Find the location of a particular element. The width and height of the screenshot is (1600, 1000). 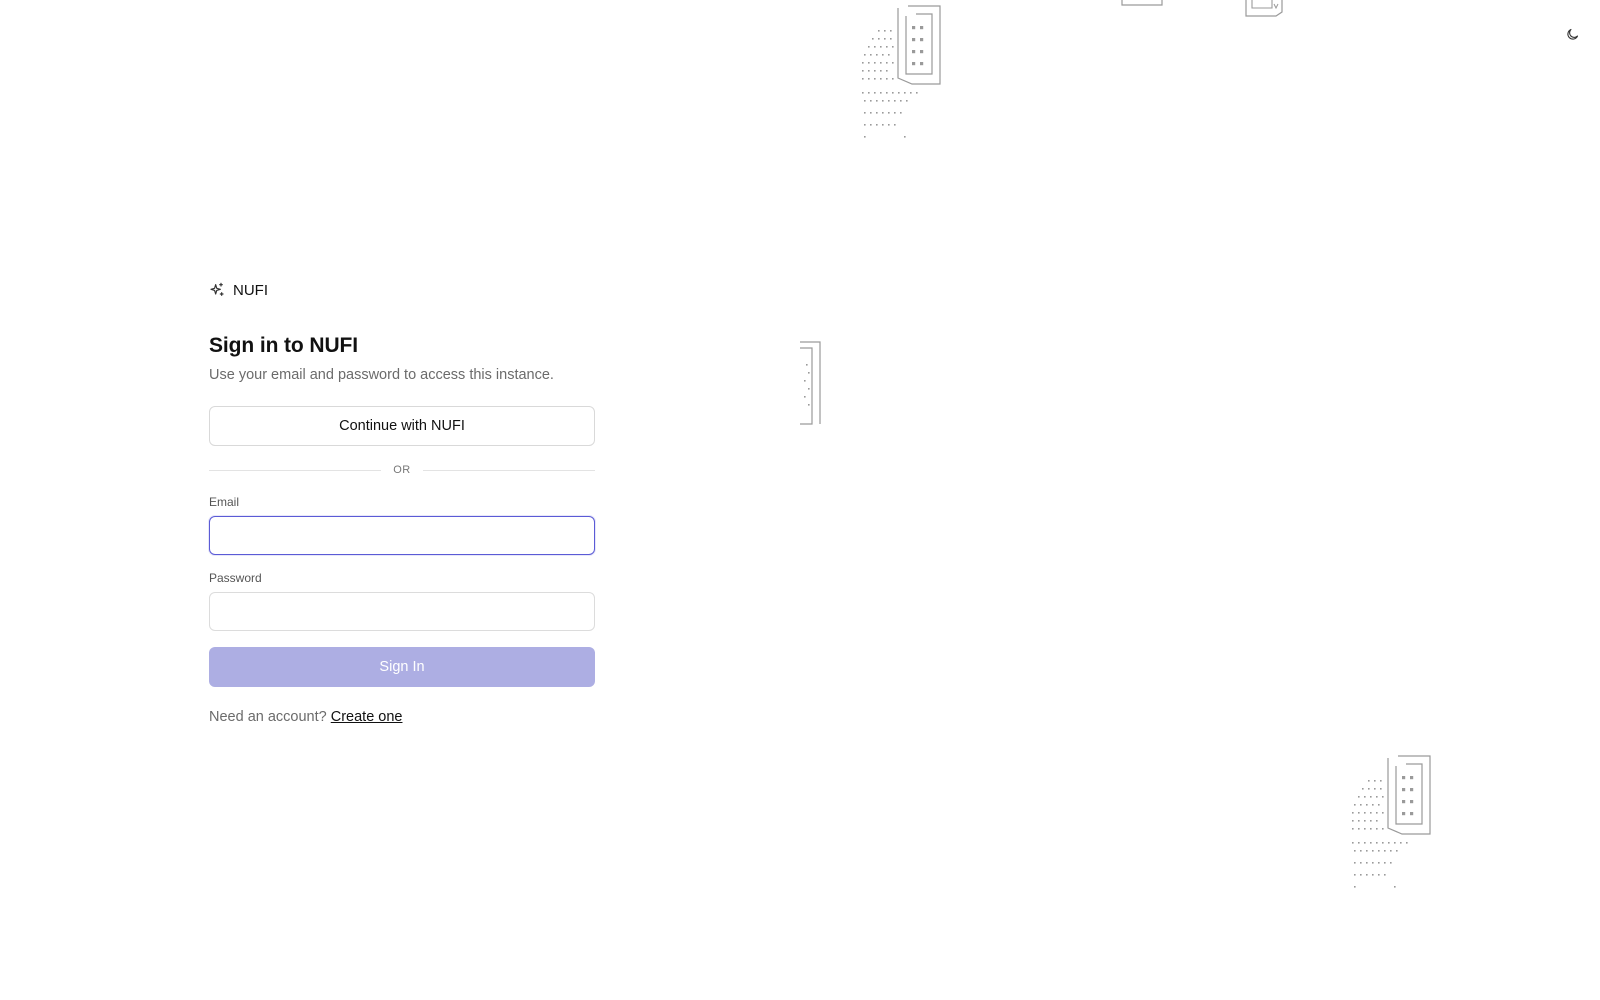

email-field is located at coordinates (402, 535).